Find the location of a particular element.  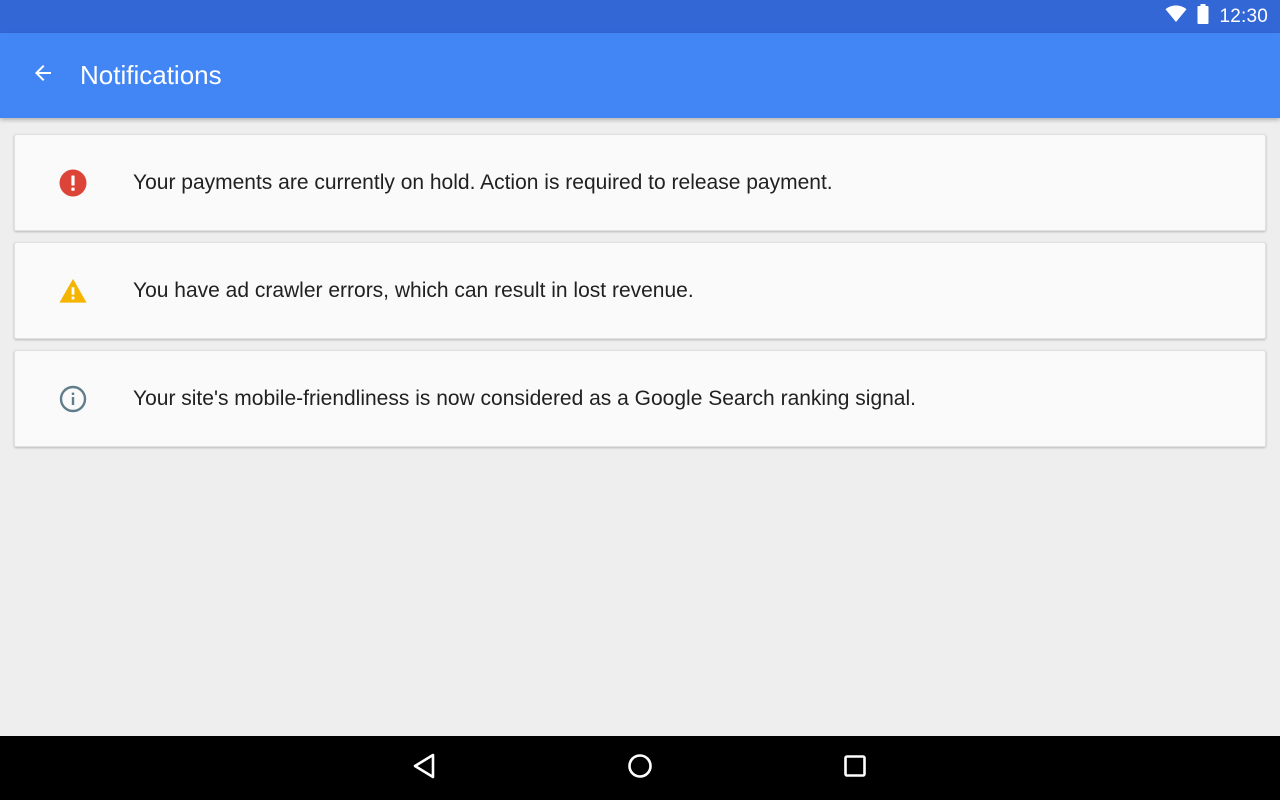

recents-square-icon is located at coordinates (855, 768).